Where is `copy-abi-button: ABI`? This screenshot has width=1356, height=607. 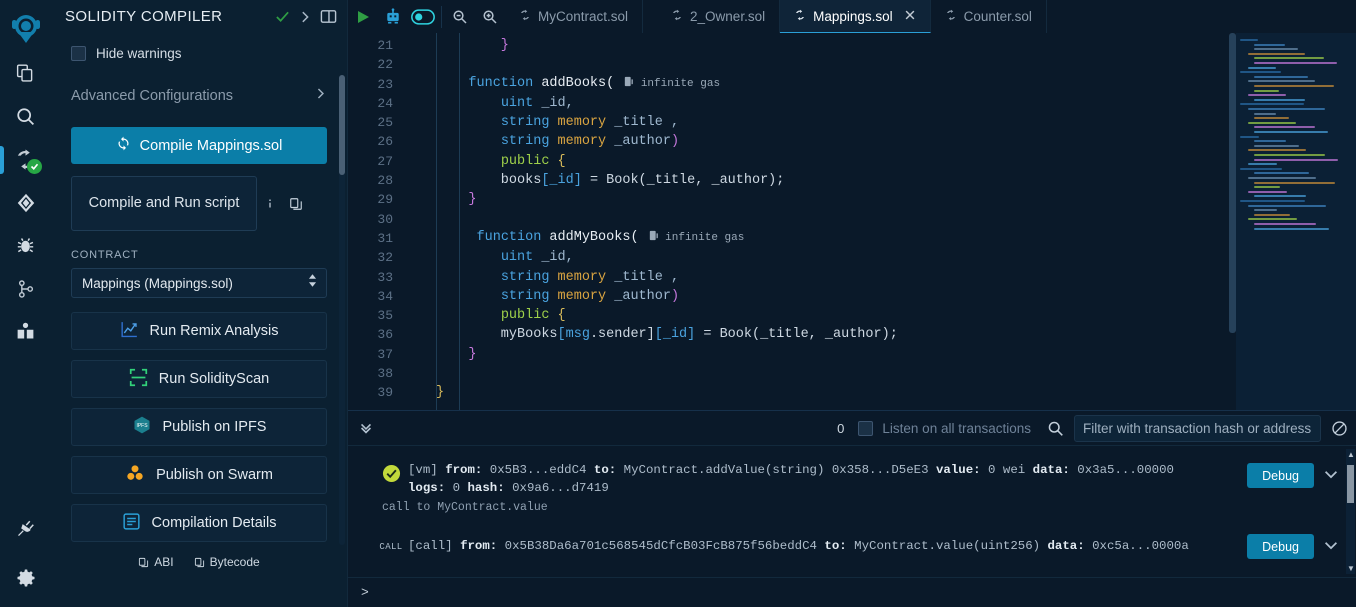
copy-abi-button: ABI is located at coordinates (156, 562).